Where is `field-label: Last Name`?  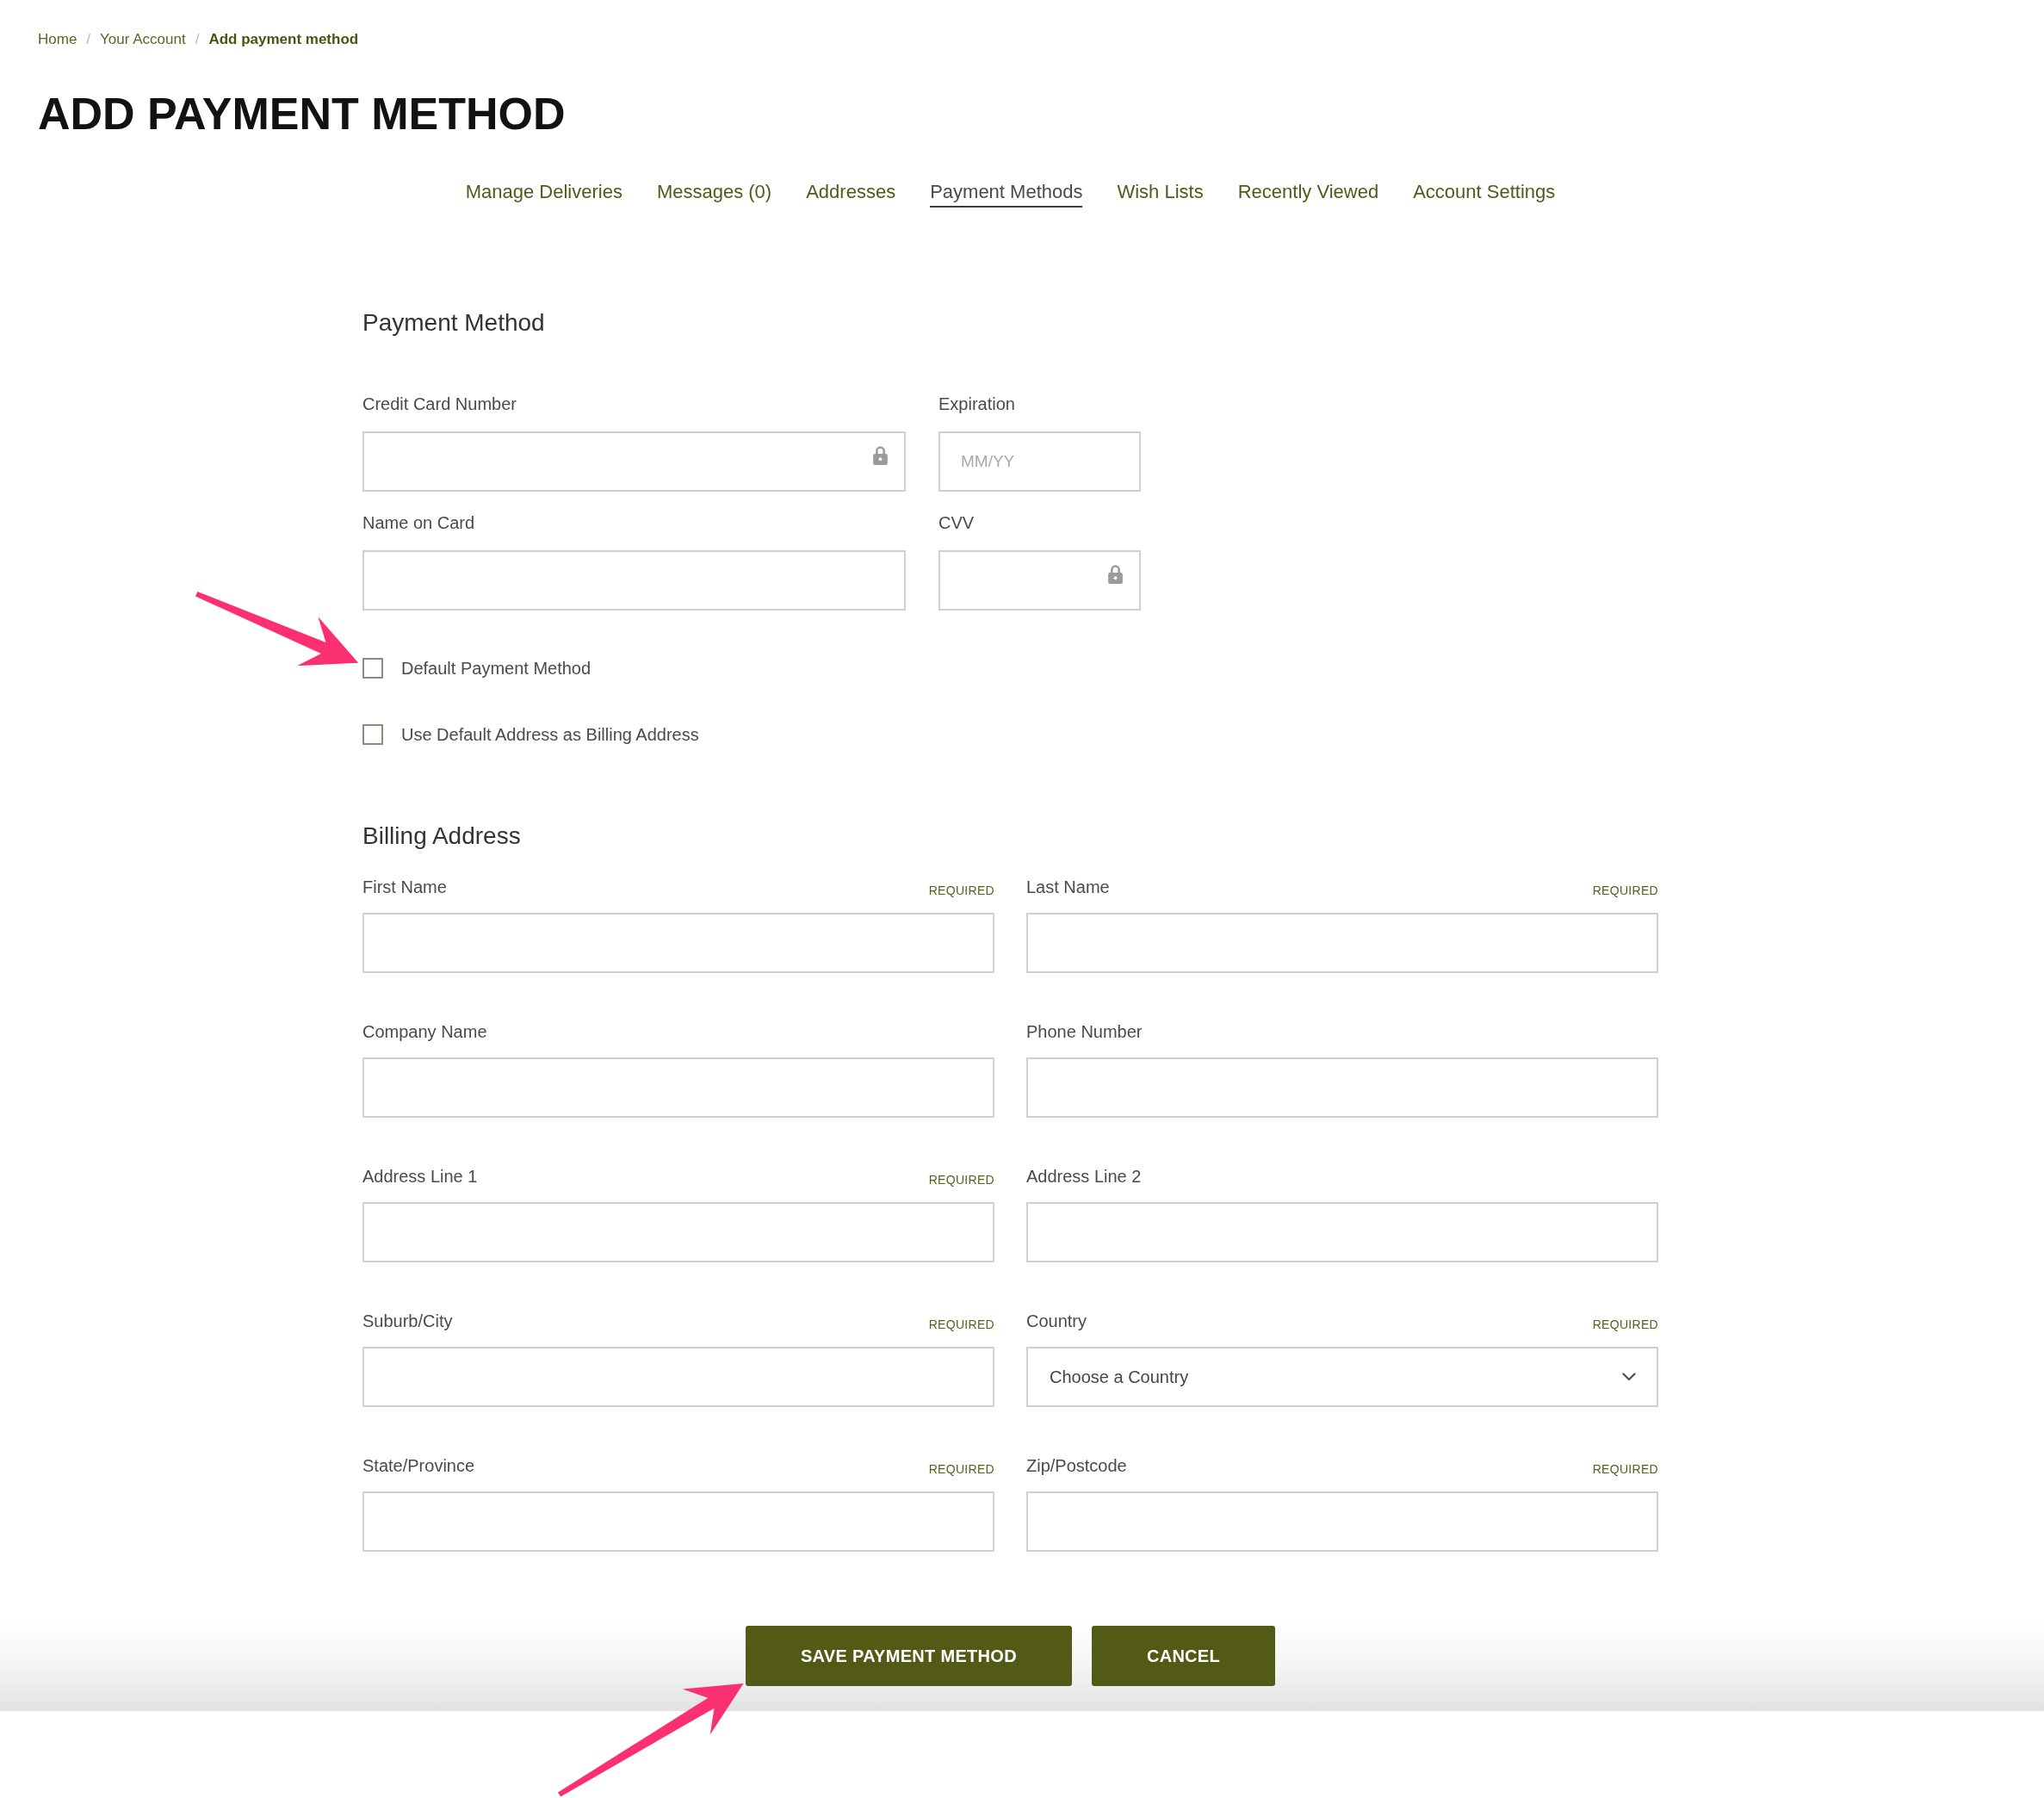
field-label: Last Name is located at coordinates (1068, 888).